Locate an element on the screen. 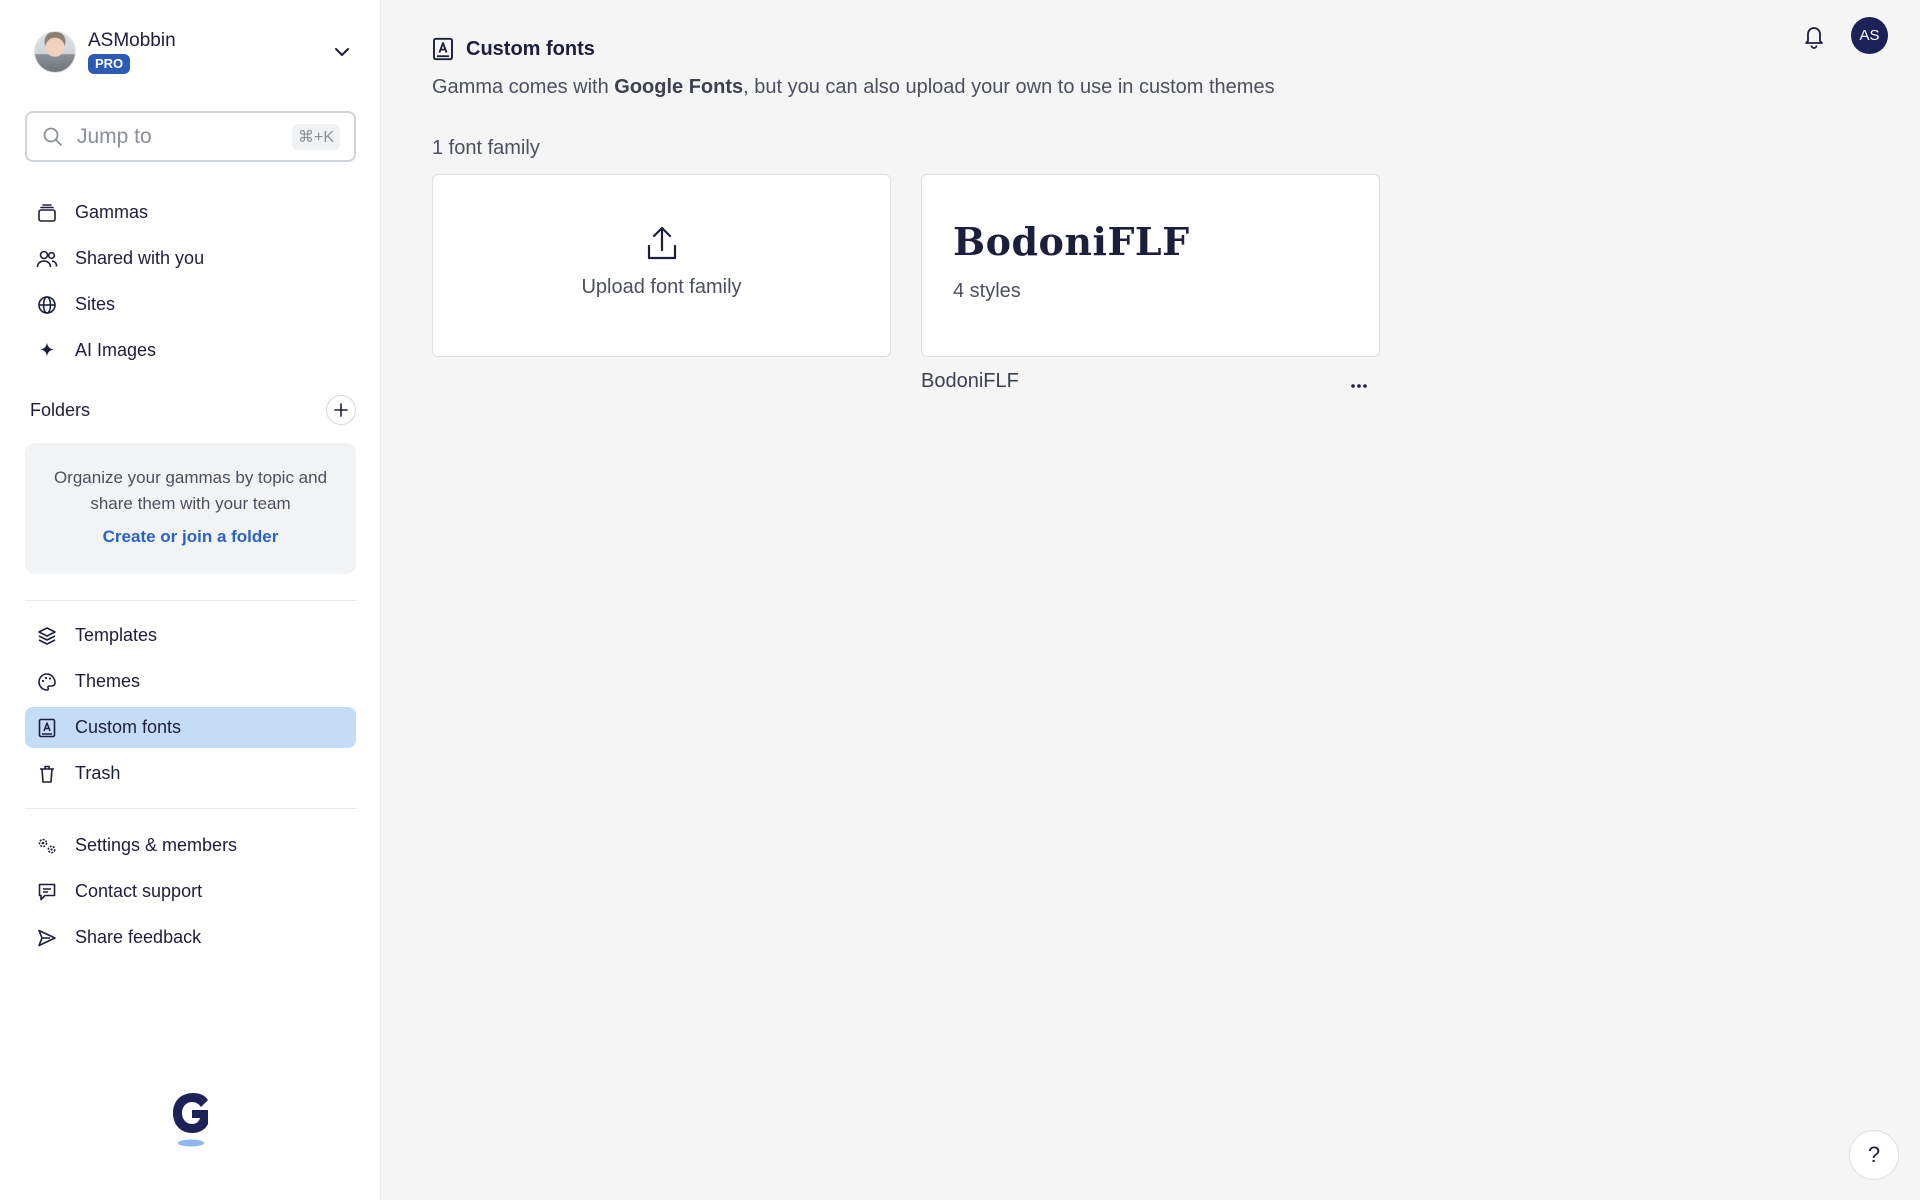 This screenshot has height=1200, width=1920. chat-icon is located at coordinates (47, 892).